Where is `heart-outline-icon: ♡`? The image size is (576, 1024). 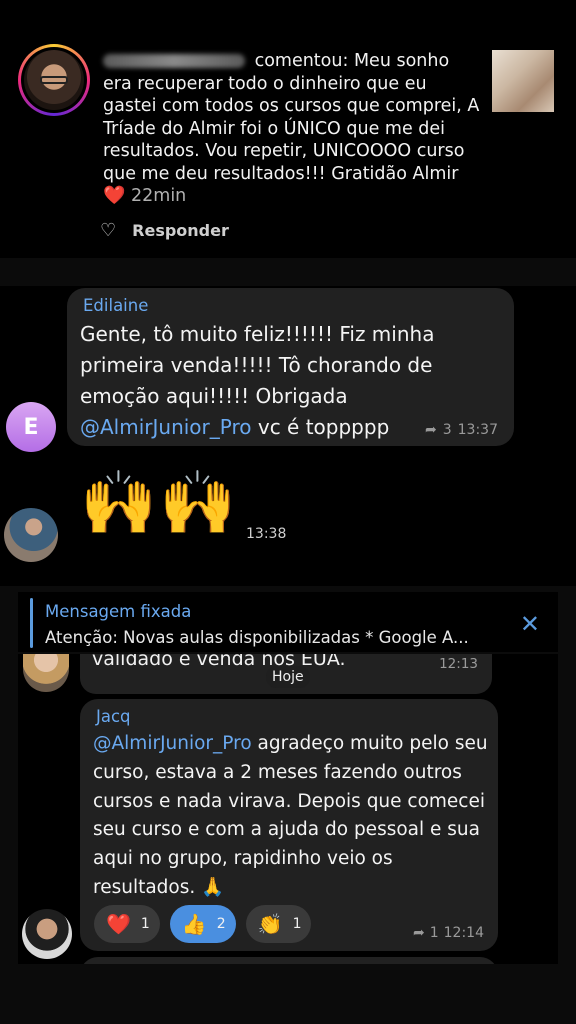 heart-outline-icon: ♡ is located at coordinates (108, 230).